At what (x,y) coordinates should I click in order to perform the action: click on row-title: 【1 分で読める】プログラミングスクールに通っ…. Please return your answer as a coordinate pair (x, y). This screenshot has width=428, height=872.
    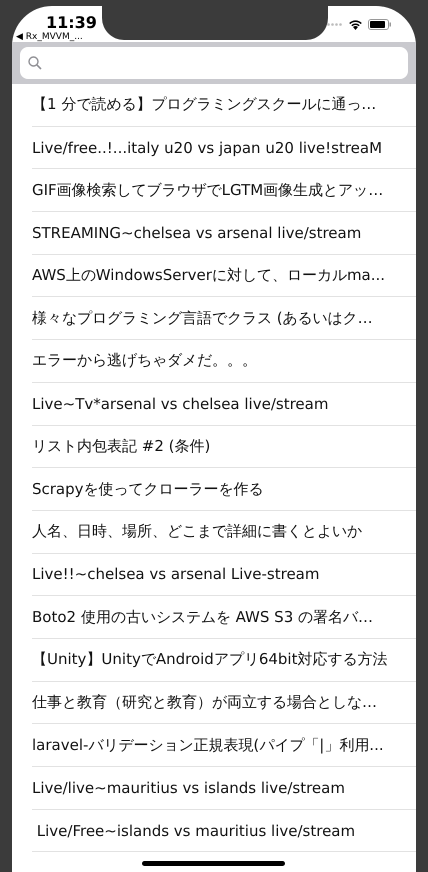
    Looking at the image, I should click on (204, 104).